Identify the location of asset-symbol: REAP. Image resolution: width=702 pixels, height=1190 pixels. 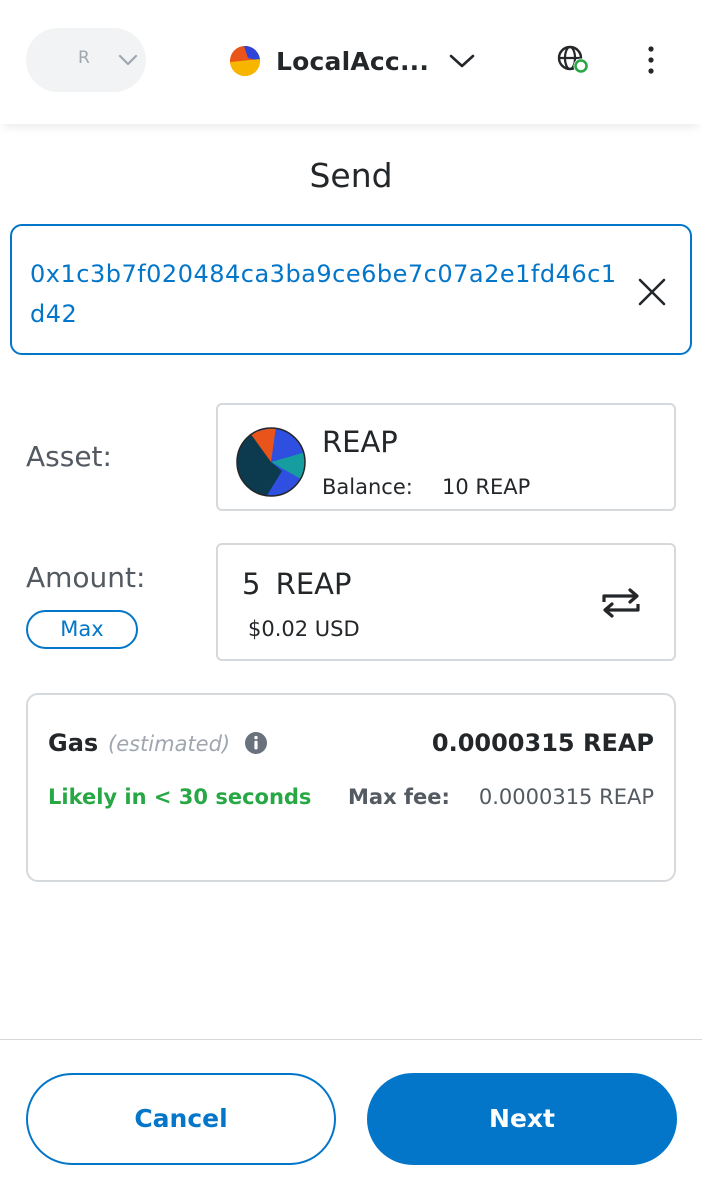
(360, 442).